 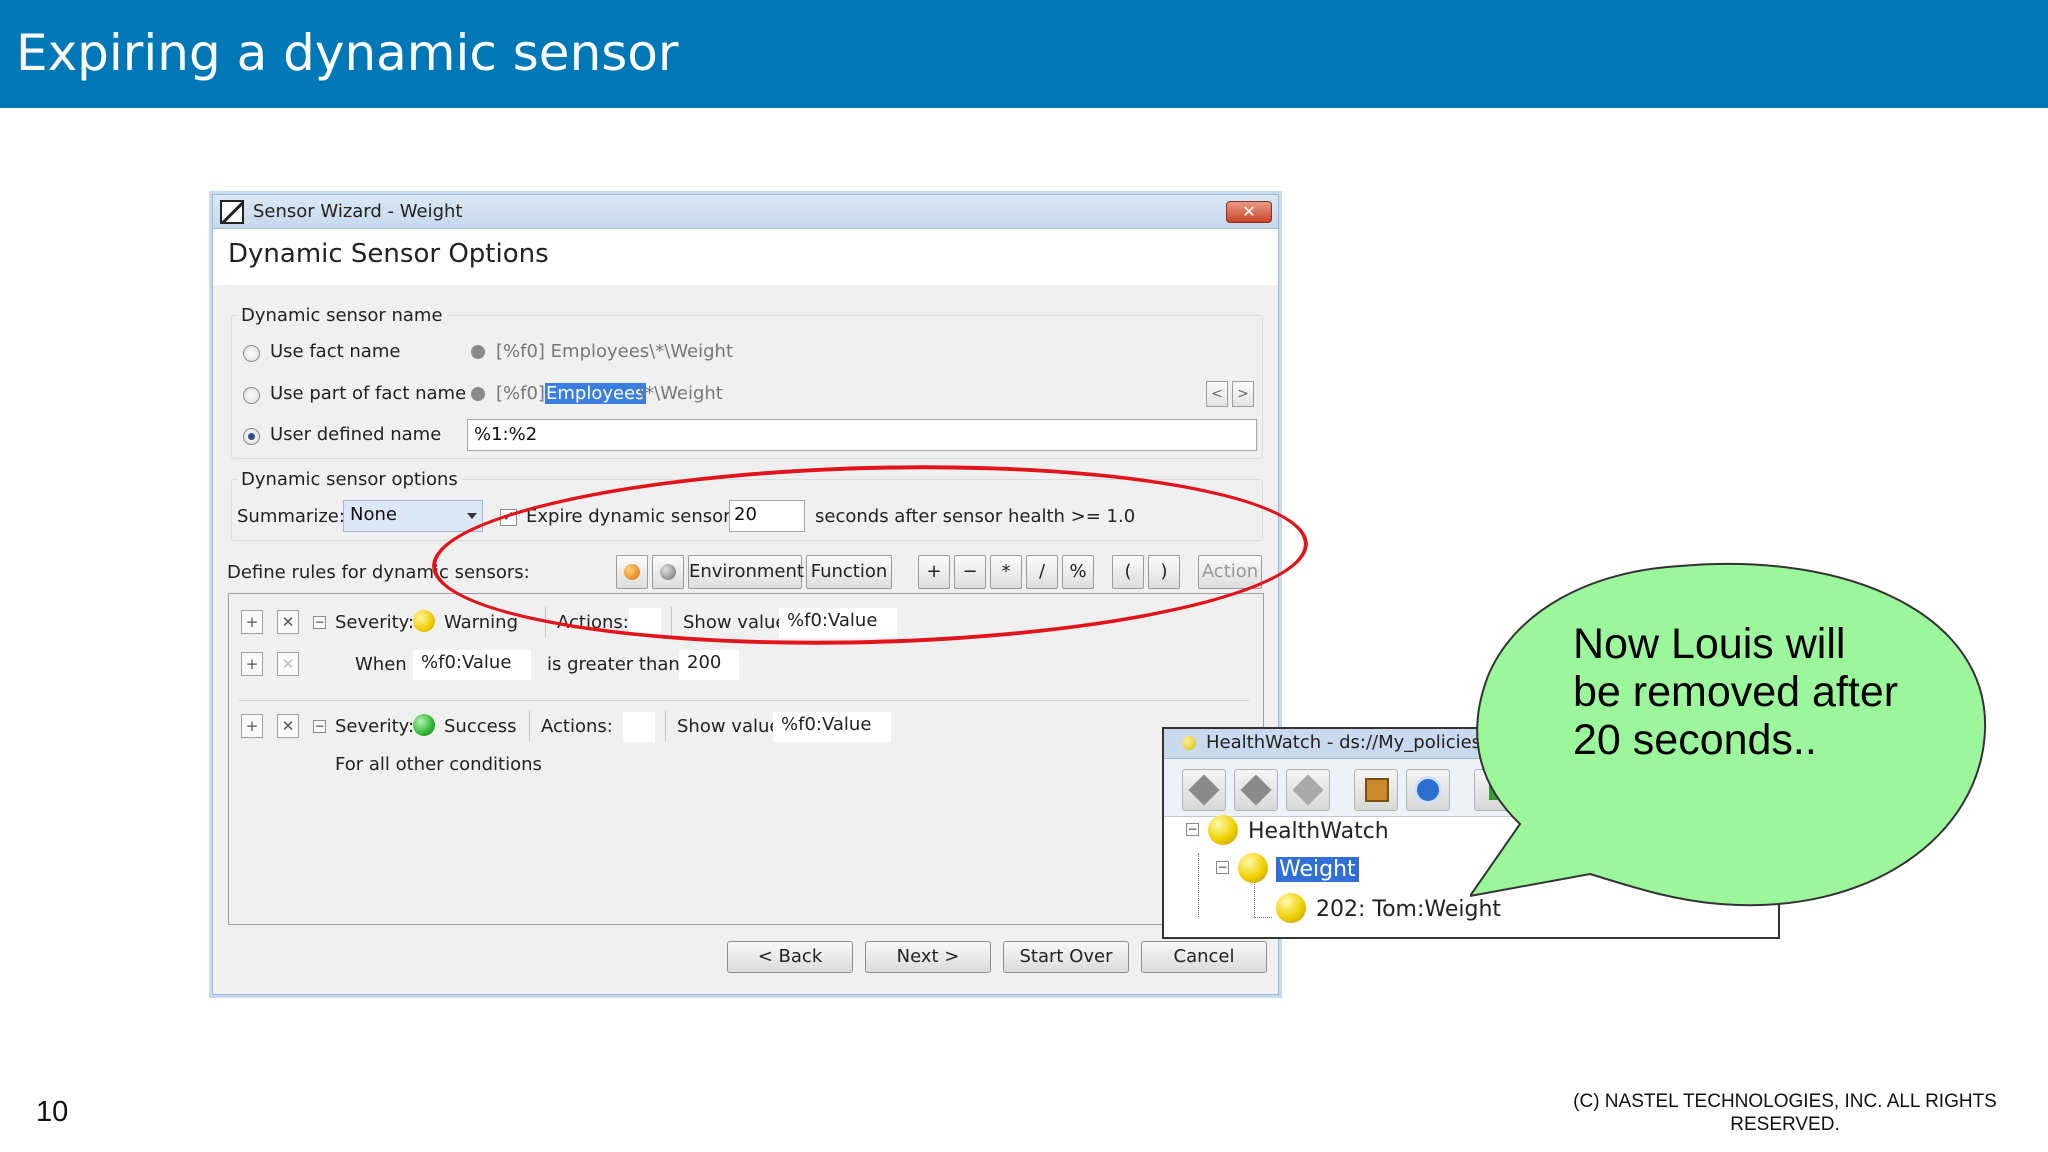 I want to click on part-prev-button: <, so click(x=1217, y=394).